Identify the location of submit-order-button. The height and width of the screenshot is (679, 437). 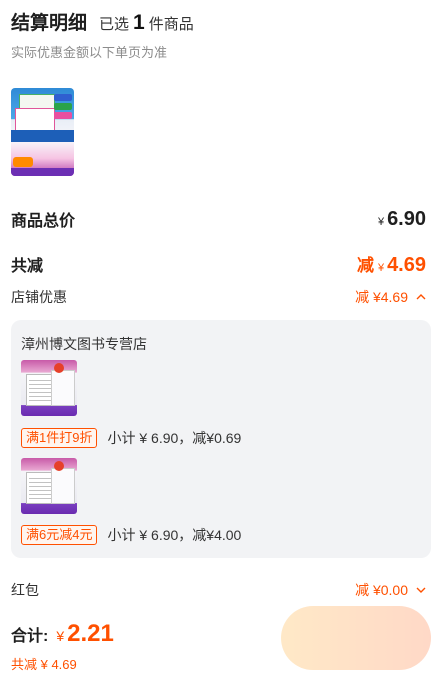
(356, 638).